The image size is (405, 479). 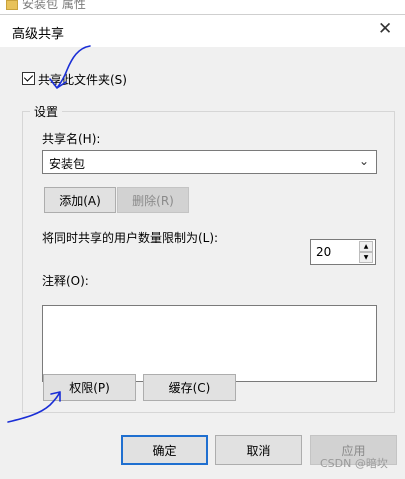 I want to click on annotation-arrow-checkbox, so click(x=70, y=67).